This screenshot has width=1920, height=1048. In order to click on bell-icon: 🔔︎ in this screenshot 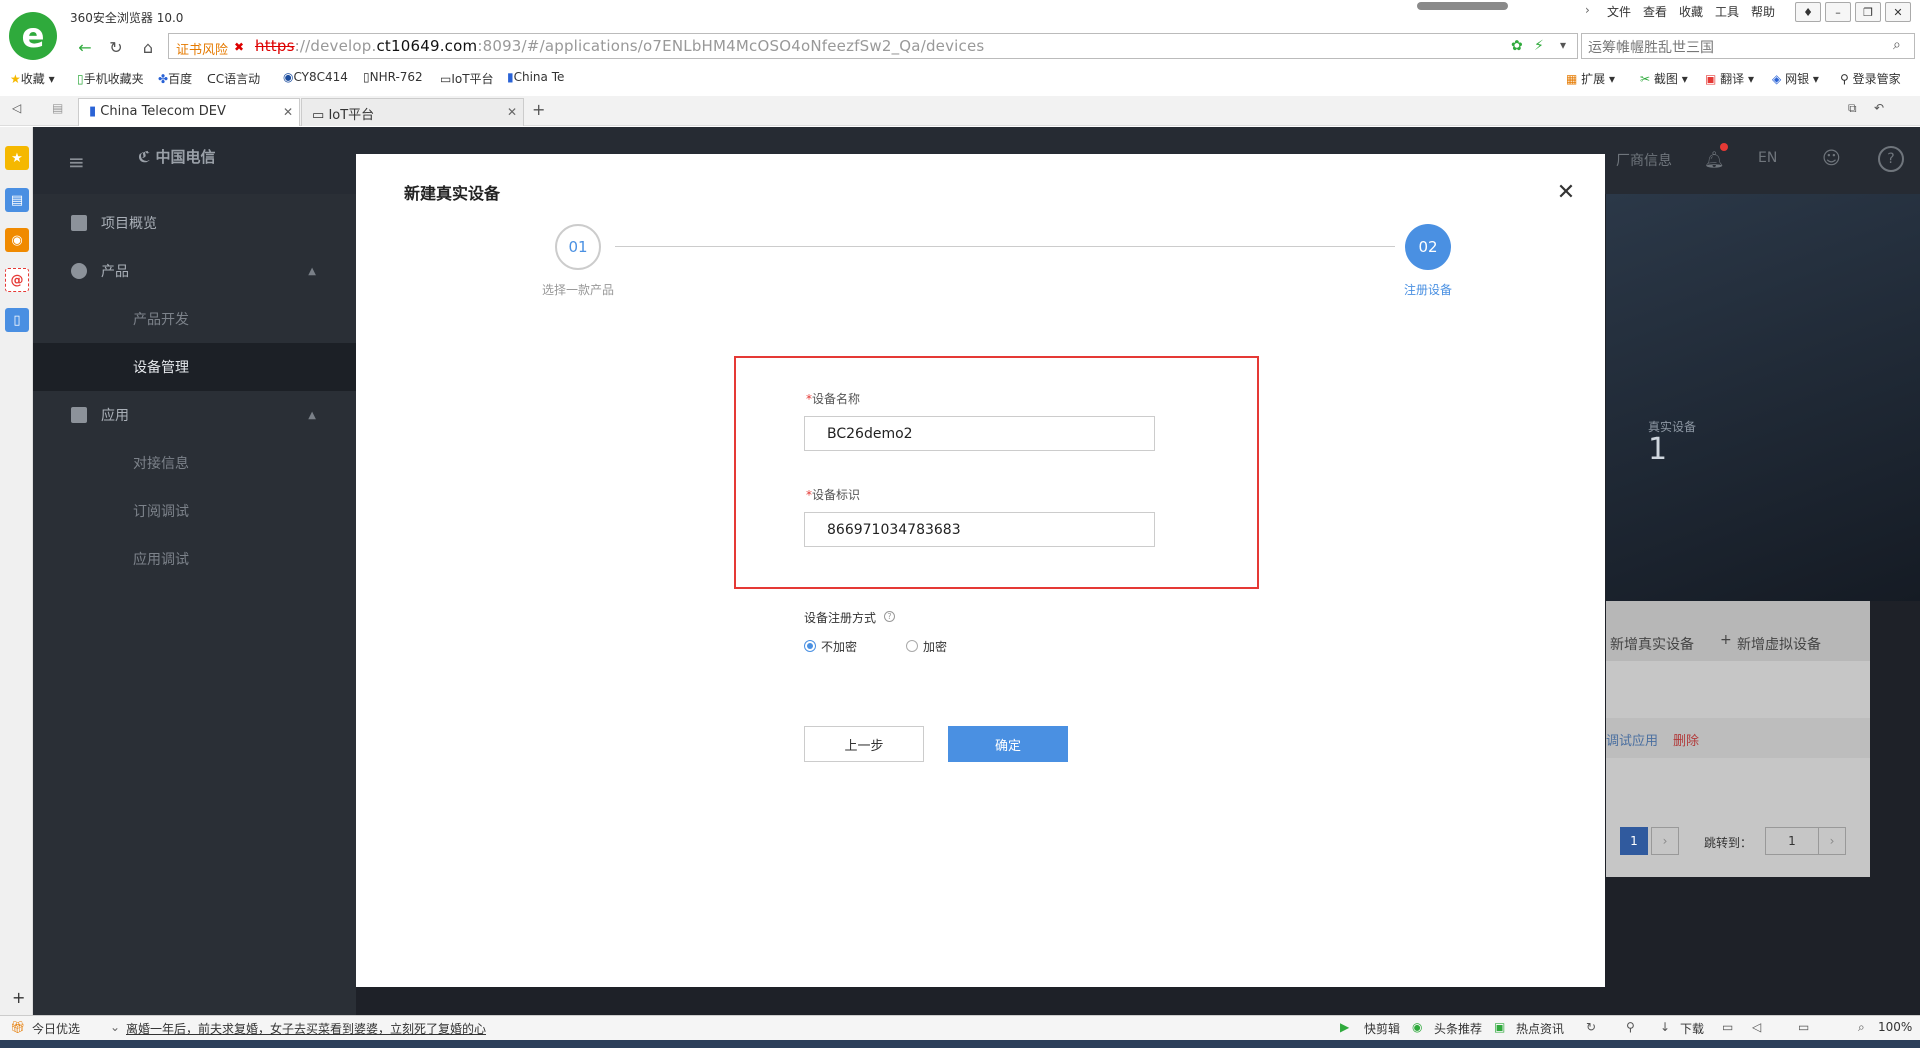, I will do `click(1714, 159)`.